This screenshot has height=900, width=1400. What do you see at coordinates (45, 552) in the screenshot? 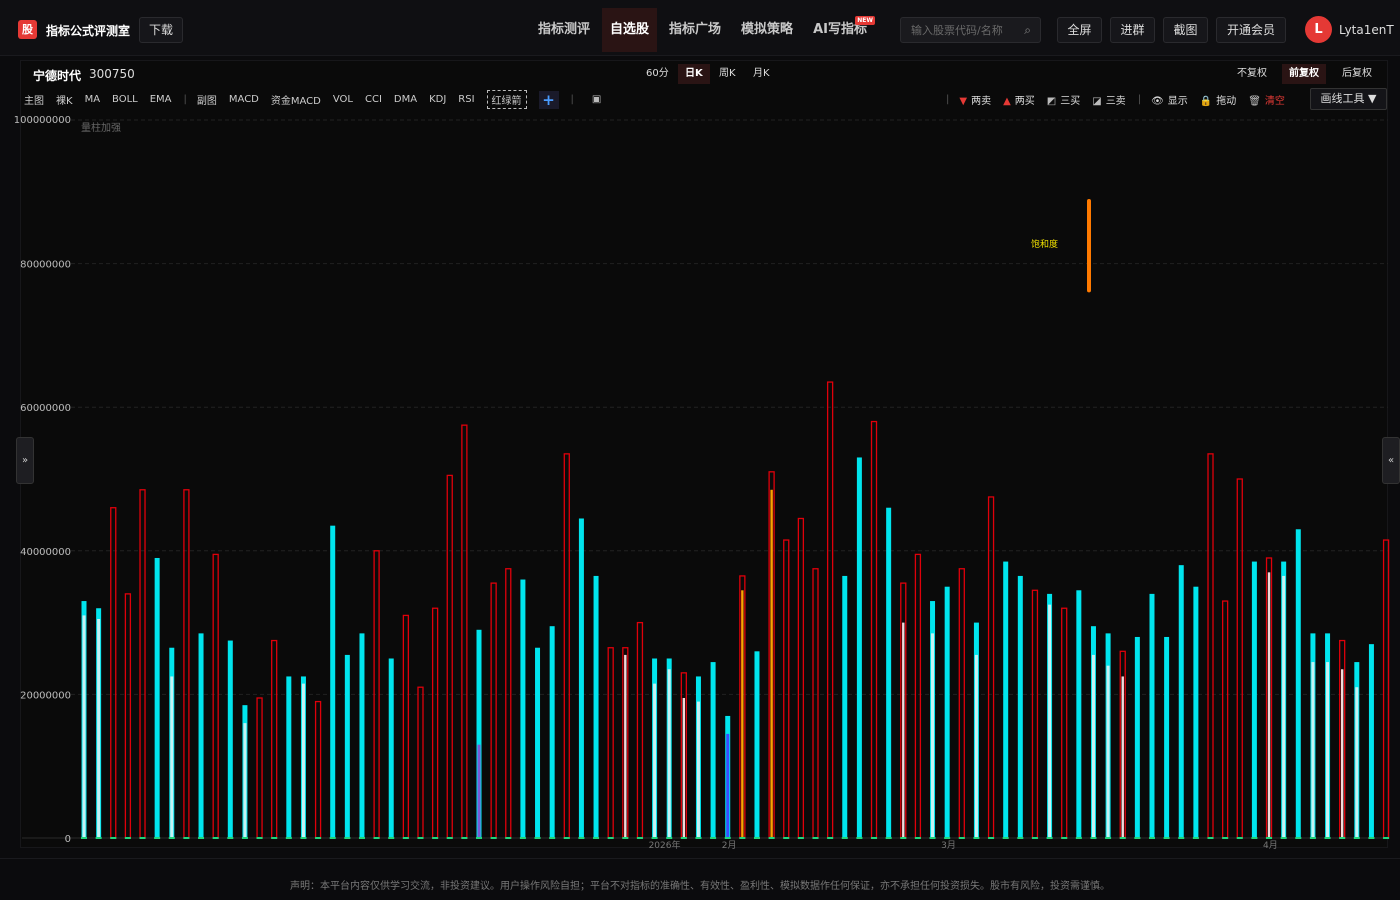
I see `y-tick-label: 40000000` at bounding box center [45, 552].